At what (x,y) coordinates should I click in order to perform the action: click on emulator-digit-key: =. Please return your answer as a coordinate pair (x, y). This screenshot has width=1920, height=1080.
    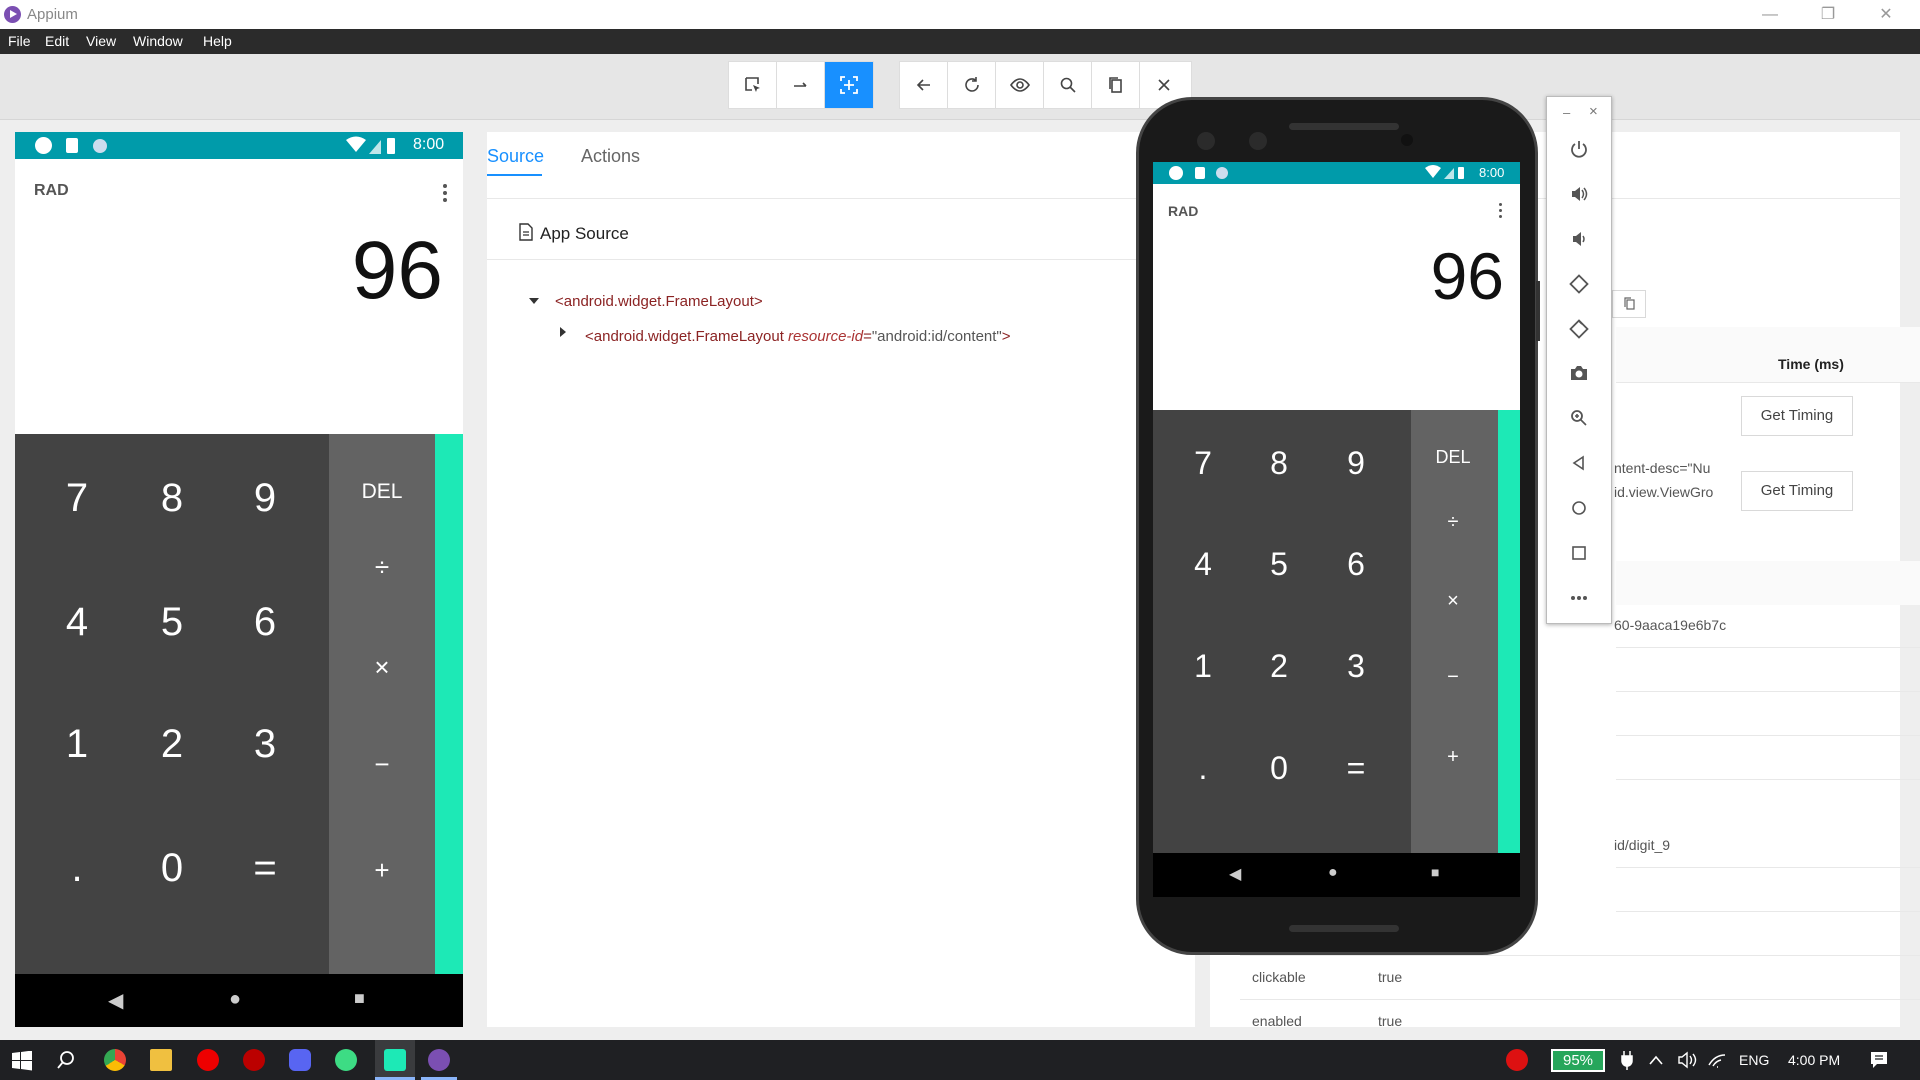
    Looking at the image, I should click on (1356, 768).